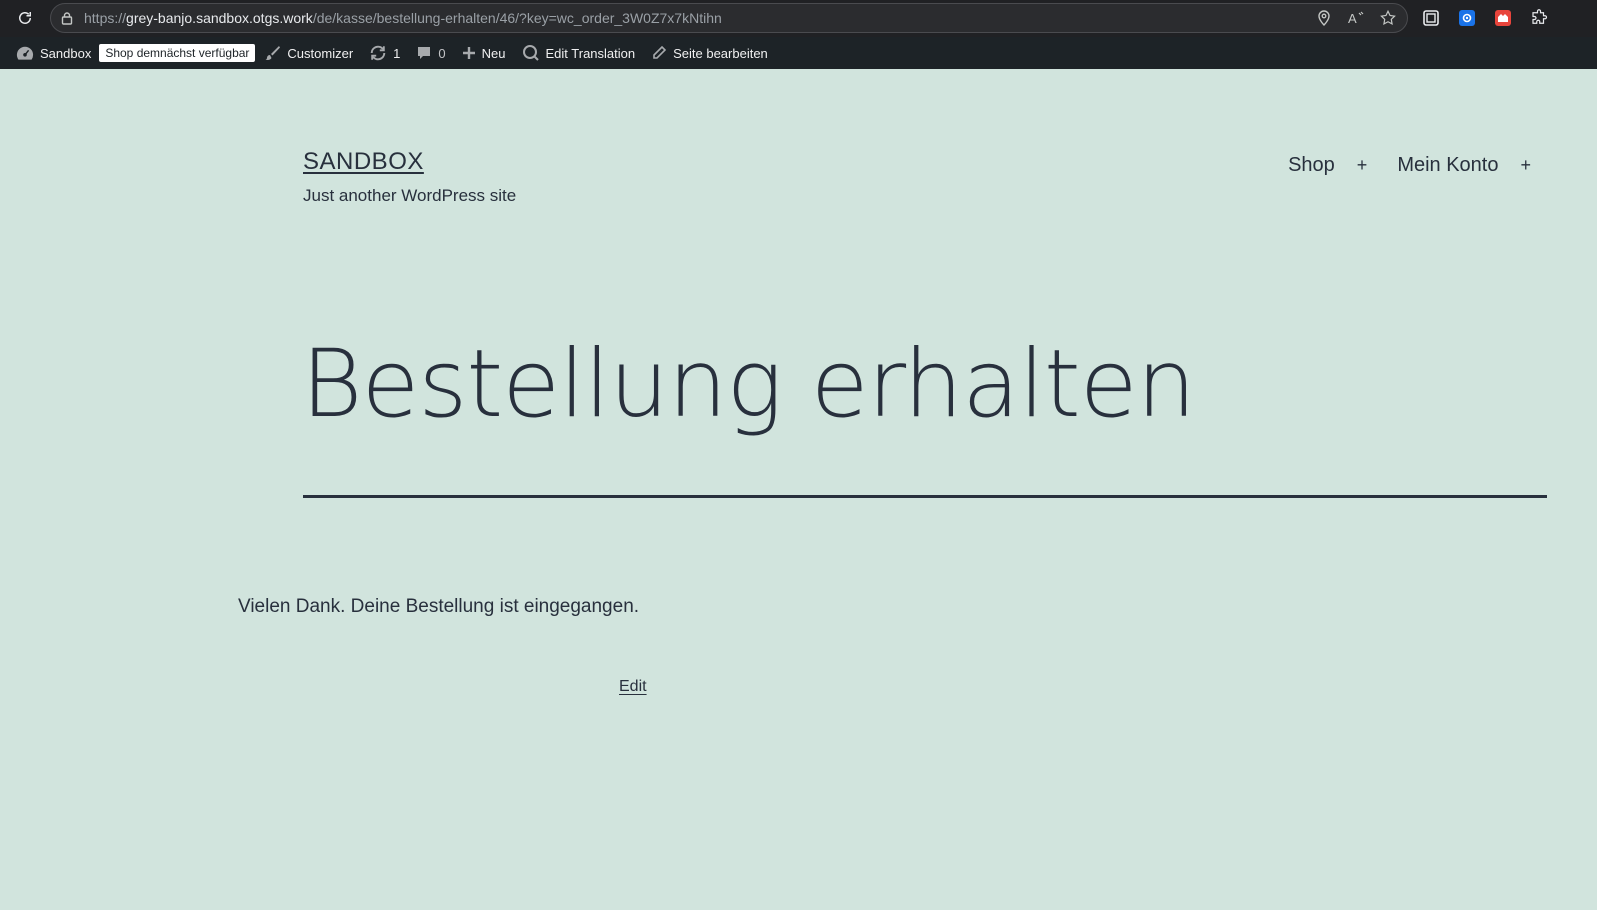 The height and width of the screenshot is (910, 1597). I want to click on coming-soon-badge: Shop demnächst verfügbar, so click(177, 53).